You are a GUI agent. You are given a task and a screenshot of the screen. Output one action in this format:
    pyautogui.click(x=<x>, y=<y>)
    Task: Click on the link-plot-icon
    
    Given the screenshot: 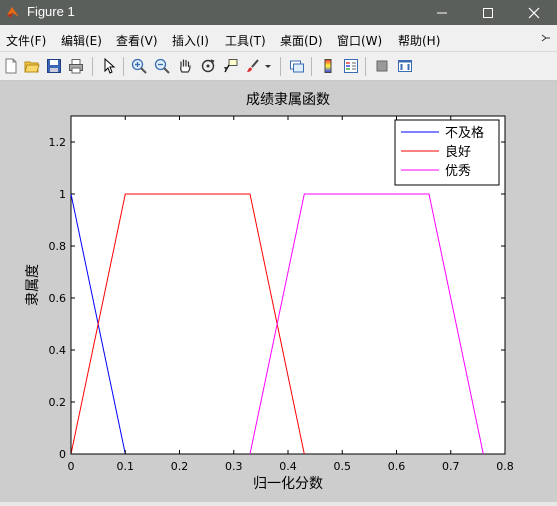 What is the action you would take?
    pyautogui.click(x=297, y=66)
    